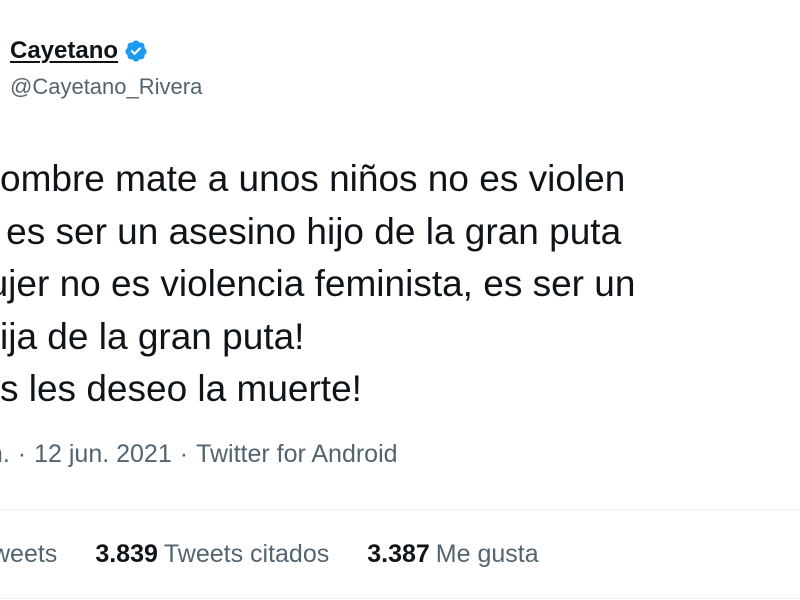  I want to click on tweet-meta: m.·12 jun. 2021·Twitter for Android, so click(199, 454).